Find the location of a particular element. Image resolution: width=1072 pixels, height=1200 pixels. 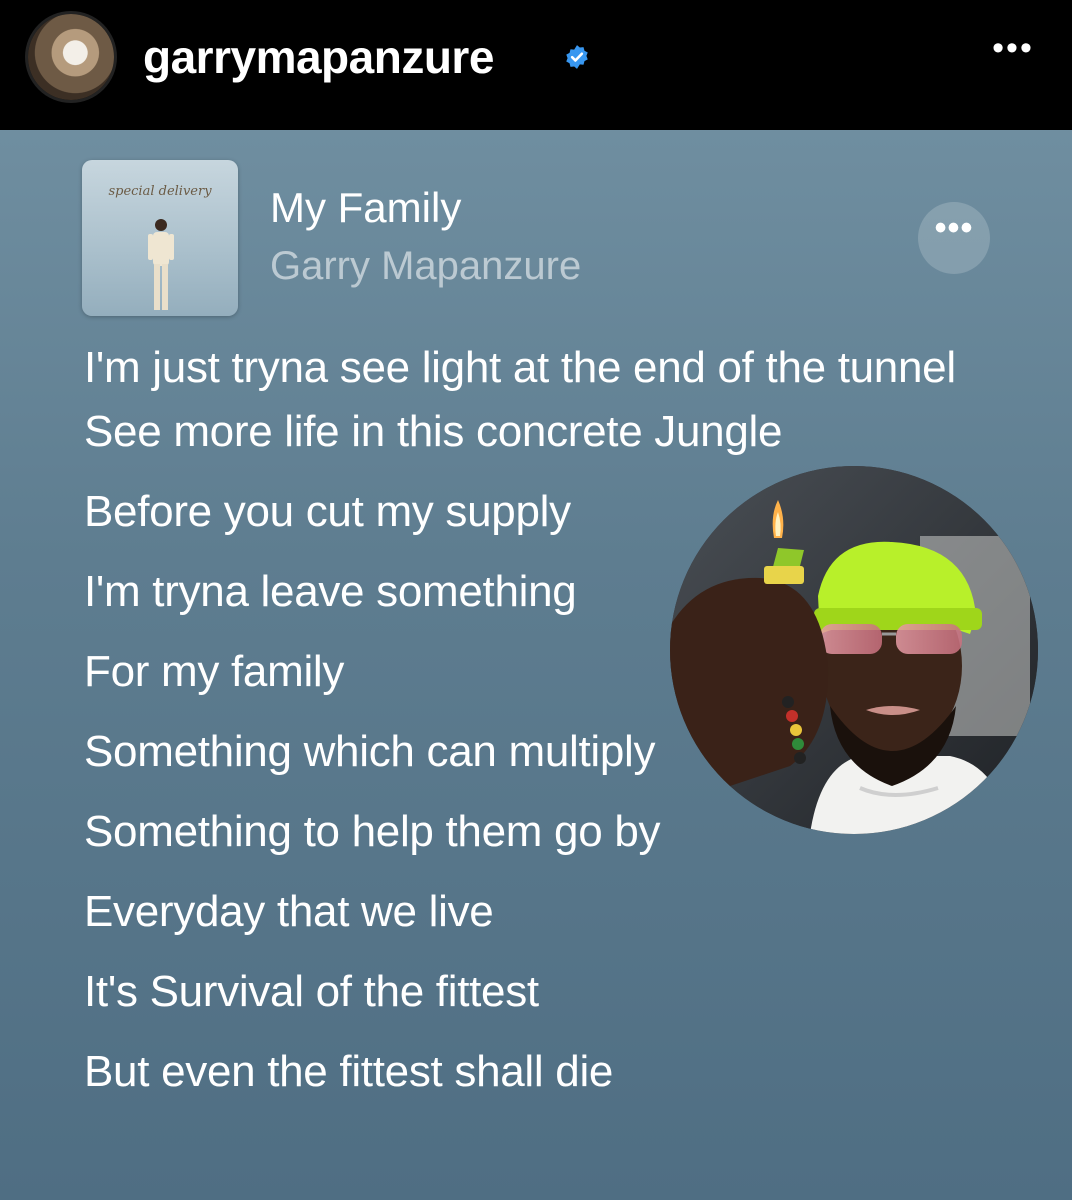

profile-avatar is located at coordinates (71, 57).